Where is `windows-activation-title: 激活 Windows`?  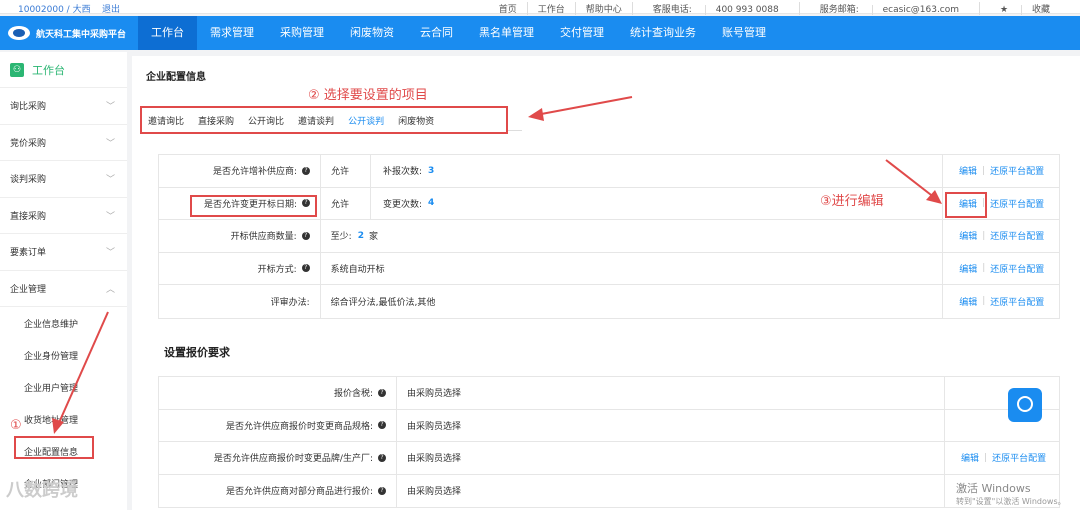
windows-activation-title: 激活 Windows is located at coordinates (993, 488).